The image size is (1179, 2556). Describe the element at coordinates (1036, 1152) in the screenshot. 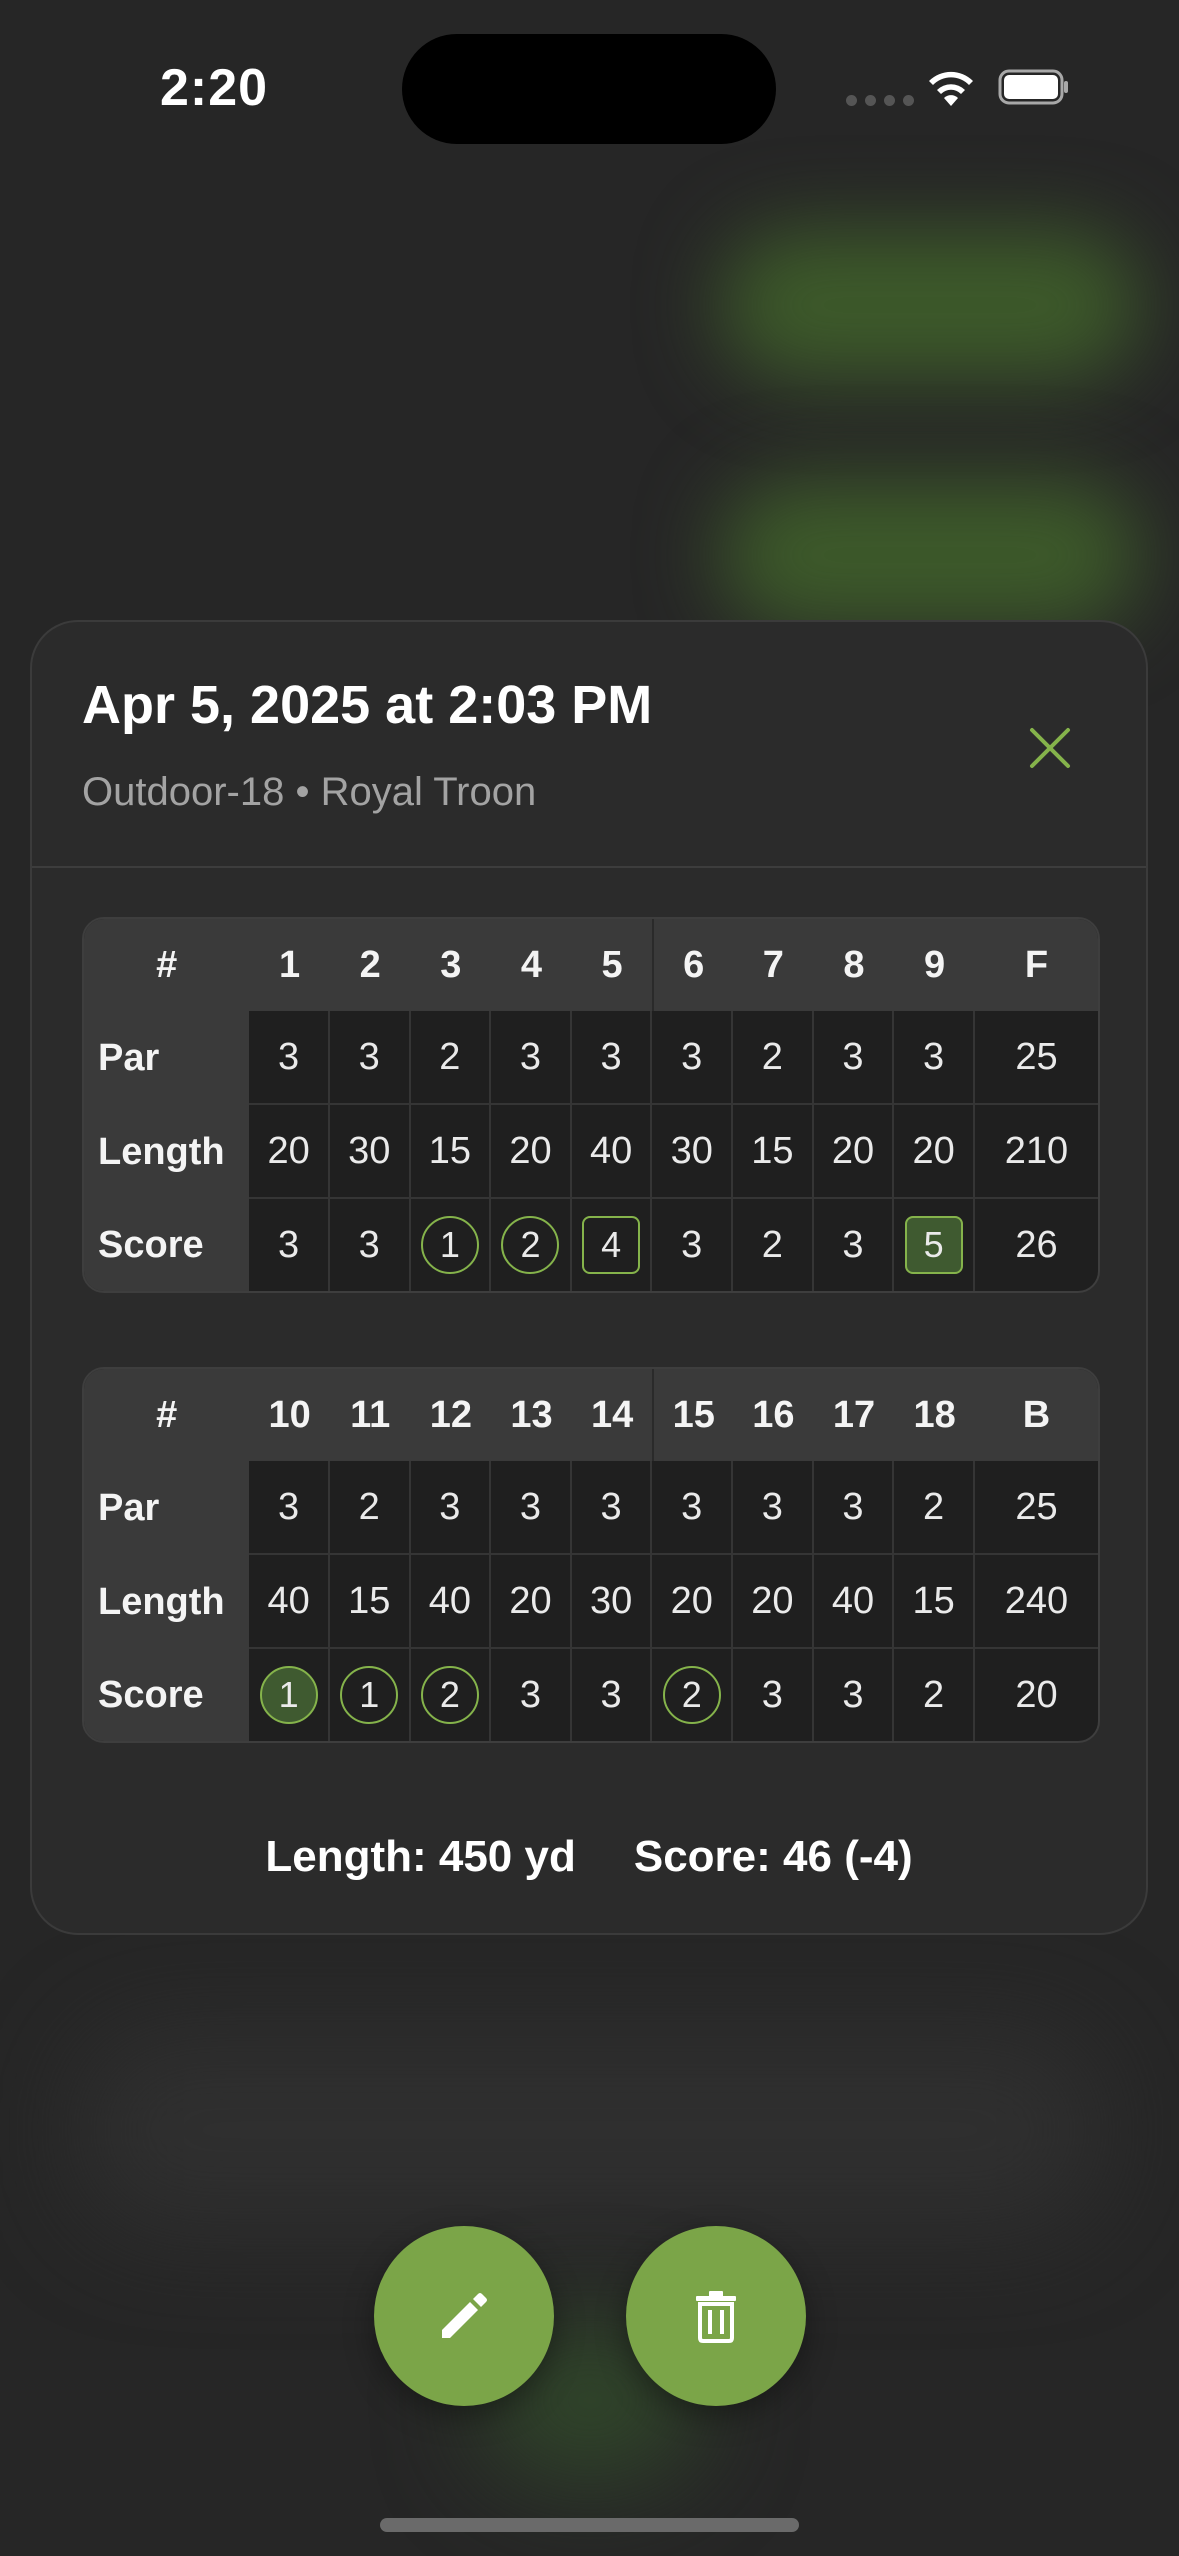

I see `length-total-cell: 210` at that location.